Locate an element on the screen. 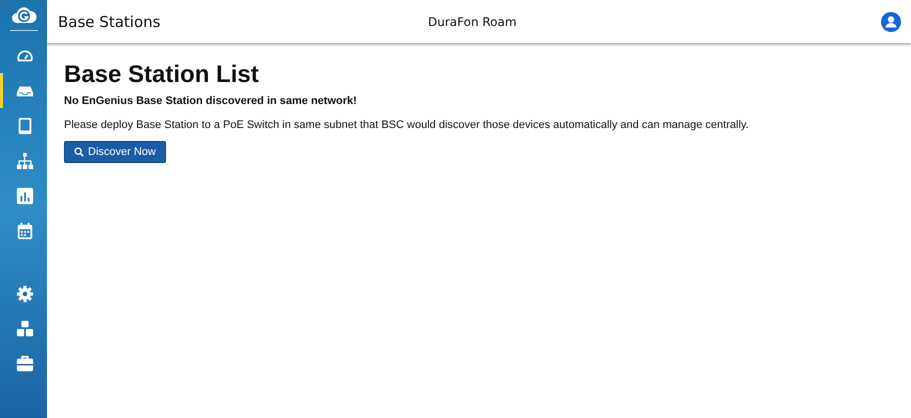 The height and width of the screenshot is (418, 911). gear-icon is located at coordinates (25, 293).